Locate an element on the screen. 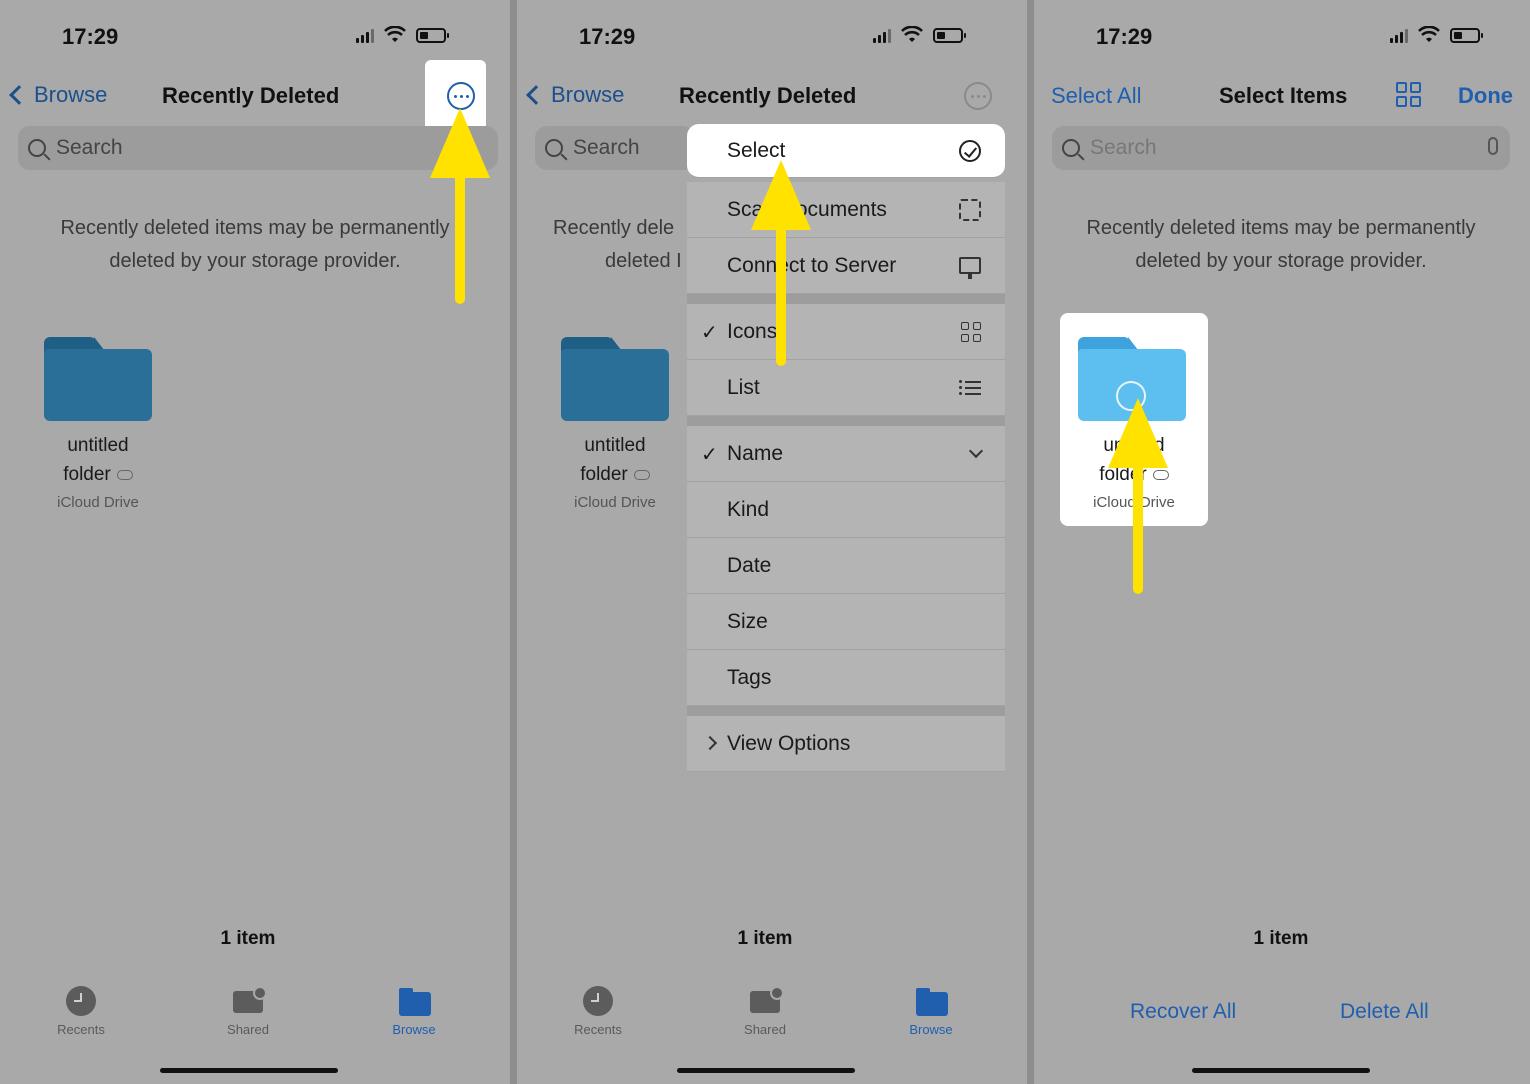 The image size is (1530, 1084). info-line-2: deleted I is located at coordinates (643, 261).